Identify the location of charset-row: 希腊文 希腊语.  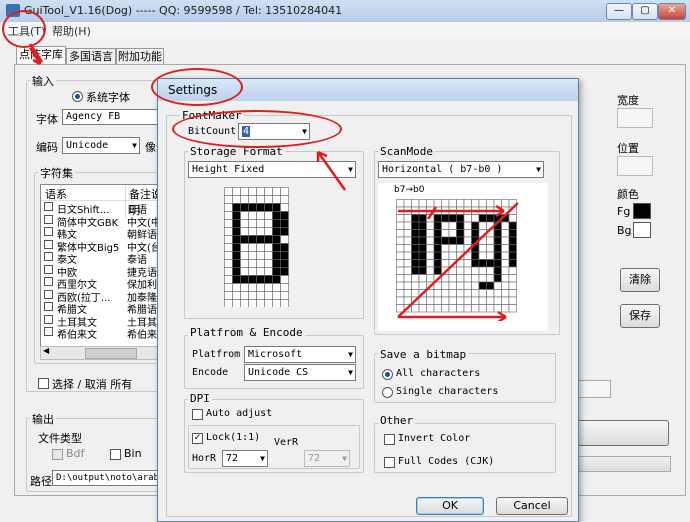
(103, 308).